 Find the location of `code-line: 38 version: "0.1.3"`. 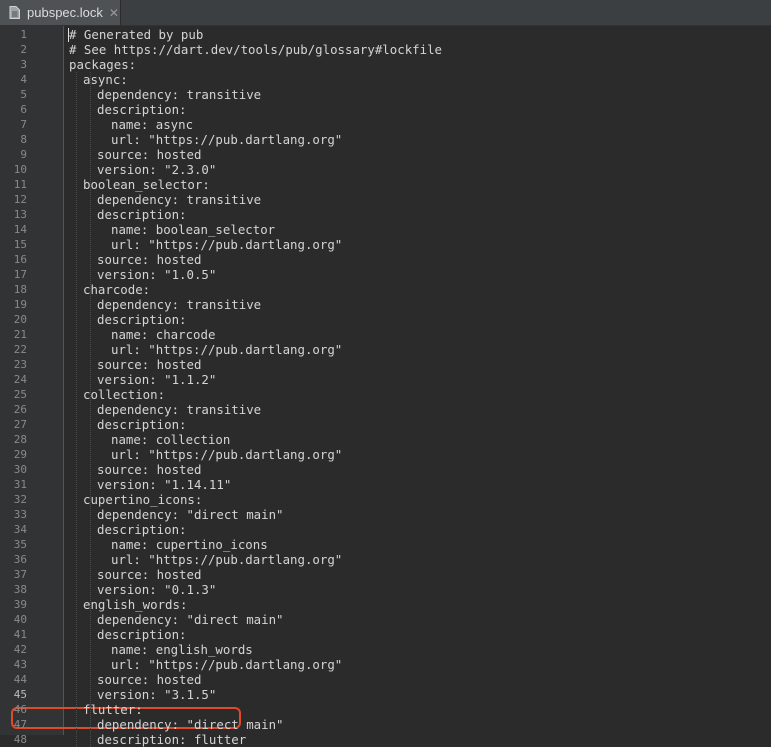

code-line: 38 version: "0.1.3" is located at coordinates (385, 589).